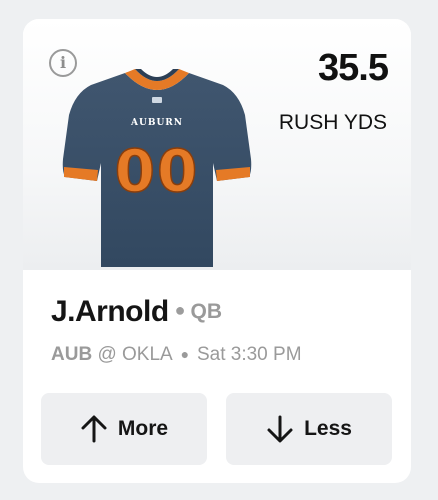 Image resolution: width=438 pixels, height=500 pixels. I want to click on player-info: J.Arnold ● QB, so click(136, 312).